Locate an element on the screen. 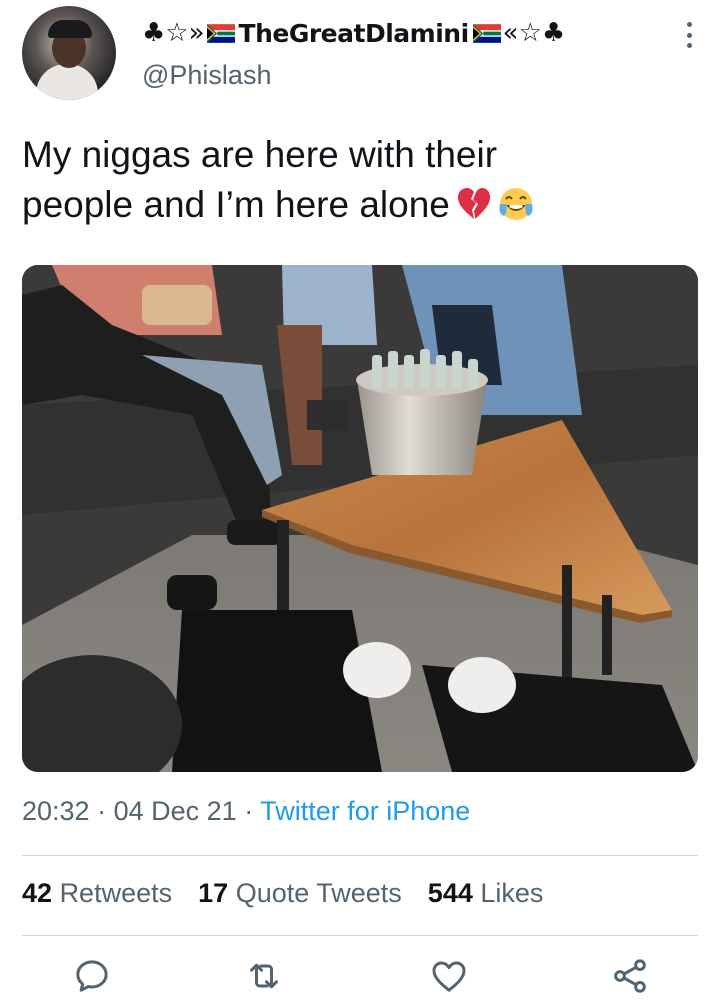 Image resolution: width=720 pixels, height=1000 pixels. quote-tweets-label: Quote Tweets is located at coordinates (318, 893).